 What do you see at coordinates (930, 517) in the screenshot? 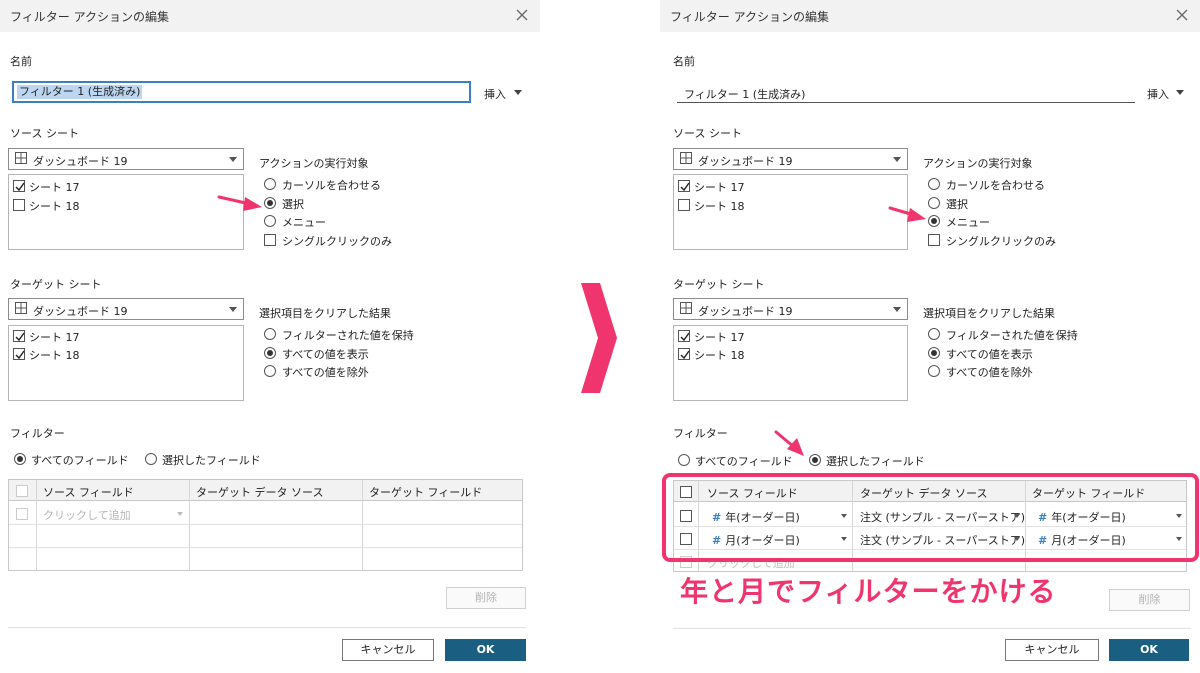
I see `grid-highlight-box` at bounding box center [930, 517].